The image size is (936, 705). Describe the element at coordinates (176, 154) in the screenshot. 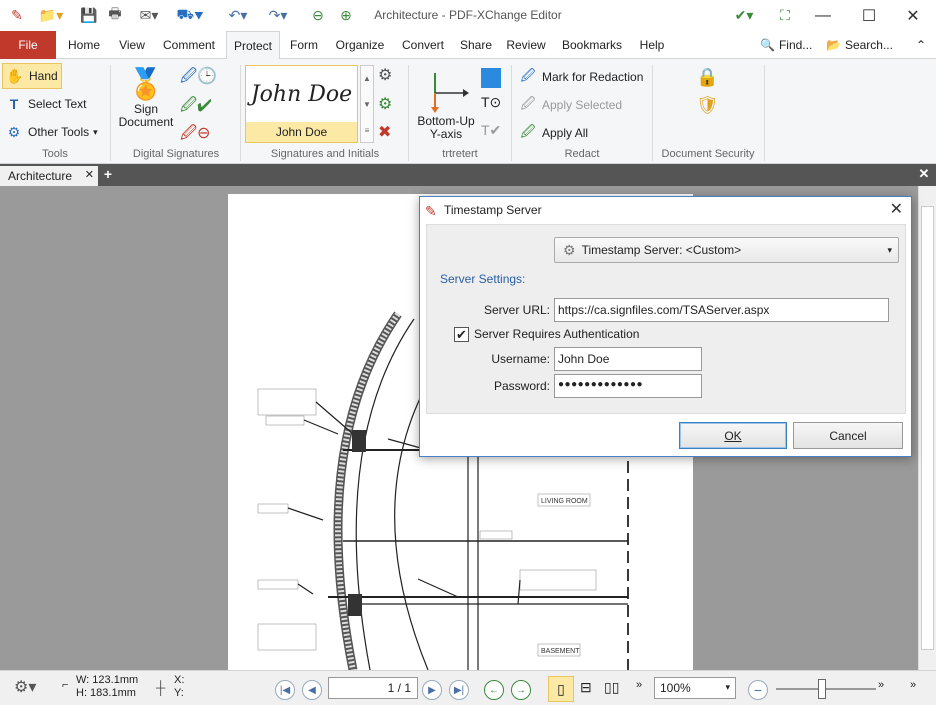

I see `digital-signatures-group-label: Digital Signatures` at that location.